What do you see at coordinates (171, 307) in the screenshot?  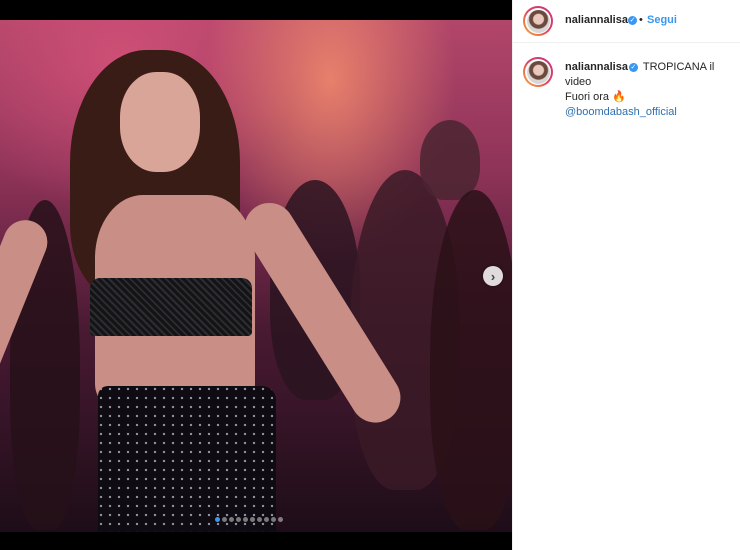 I see `subject-sequin-top` at bounding box center [171, 307].